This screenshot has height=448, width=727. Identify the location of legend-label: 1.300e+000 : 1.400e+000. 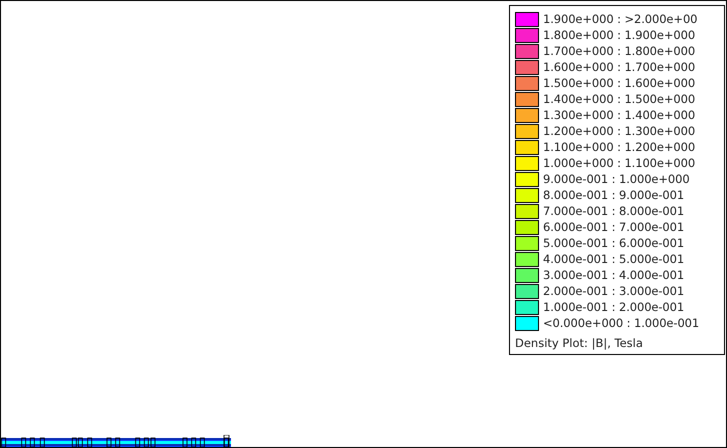
(619, 115).